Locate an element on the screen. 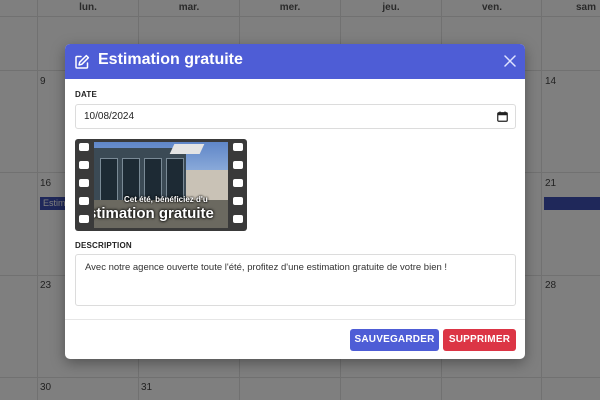 This screenshot has height=400, width=600. close-icon is located at coordinates (510, 61).